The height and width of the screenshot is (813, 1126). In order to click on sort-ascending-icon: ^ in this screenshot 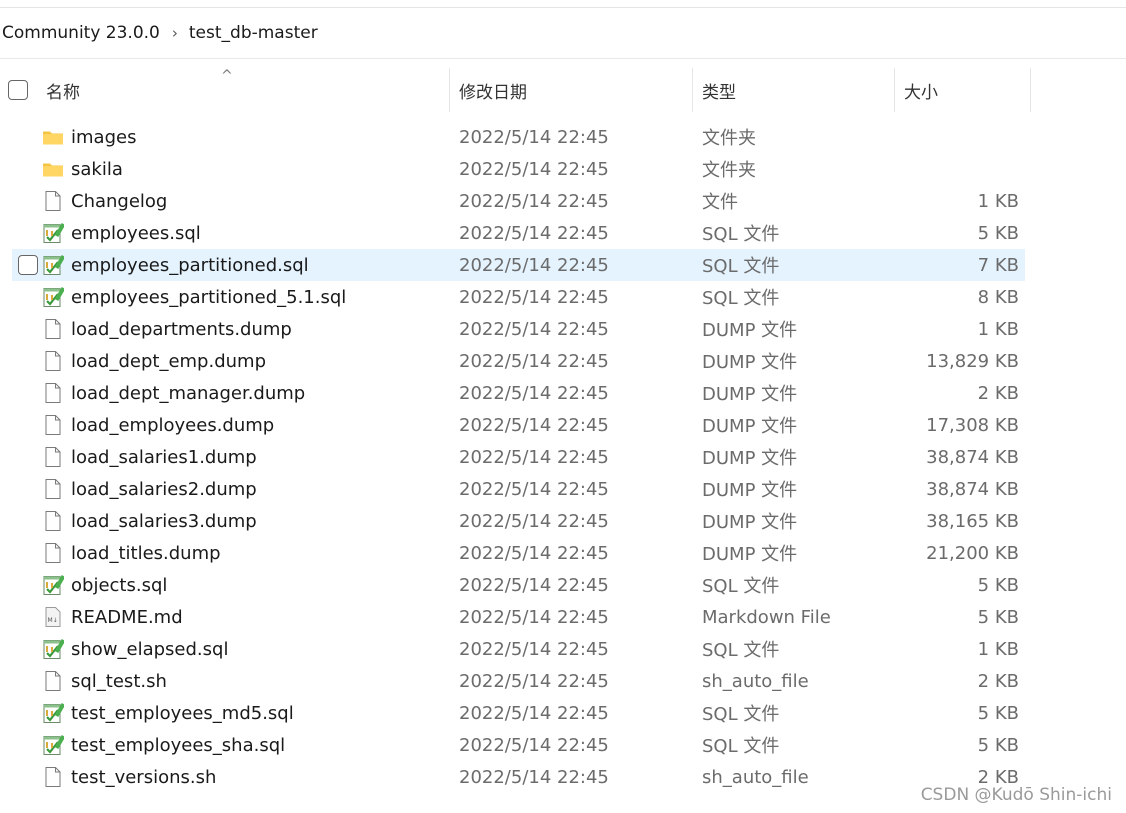, I will do `click(227, 76)`.